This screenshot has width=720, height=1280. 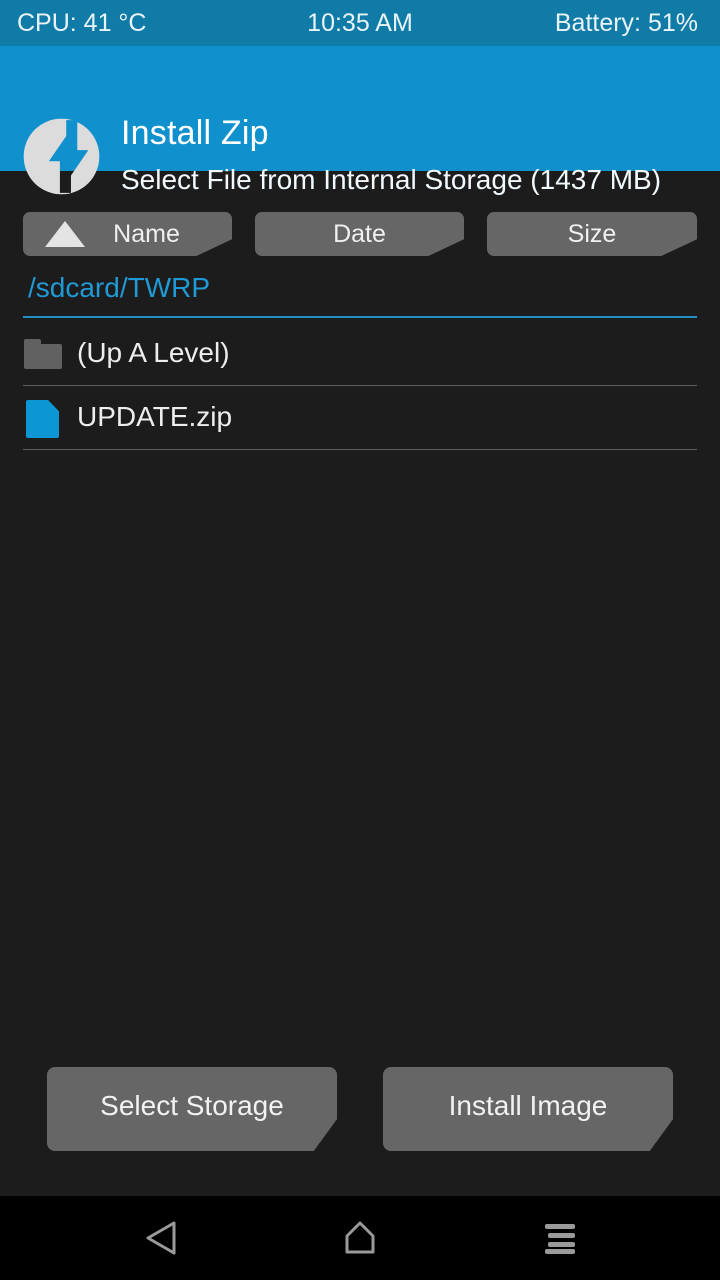 What do you see at coordinates (360, 23) in the screenshot?
I see `status-bar: CPU: 41 °C 10:35 AM Battery: 51%` at bounding box center [360, 23].